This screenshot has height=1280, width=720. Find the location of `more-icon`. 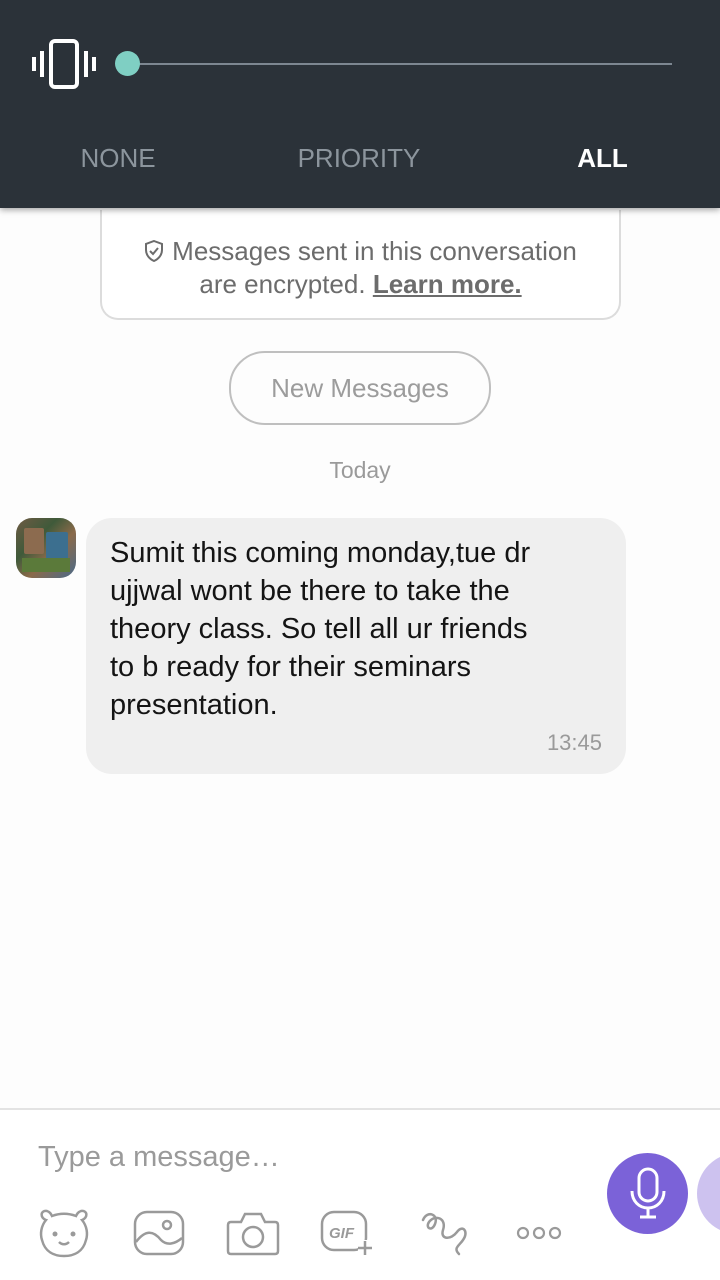

more-icon is located at coordinates (539, 1233).